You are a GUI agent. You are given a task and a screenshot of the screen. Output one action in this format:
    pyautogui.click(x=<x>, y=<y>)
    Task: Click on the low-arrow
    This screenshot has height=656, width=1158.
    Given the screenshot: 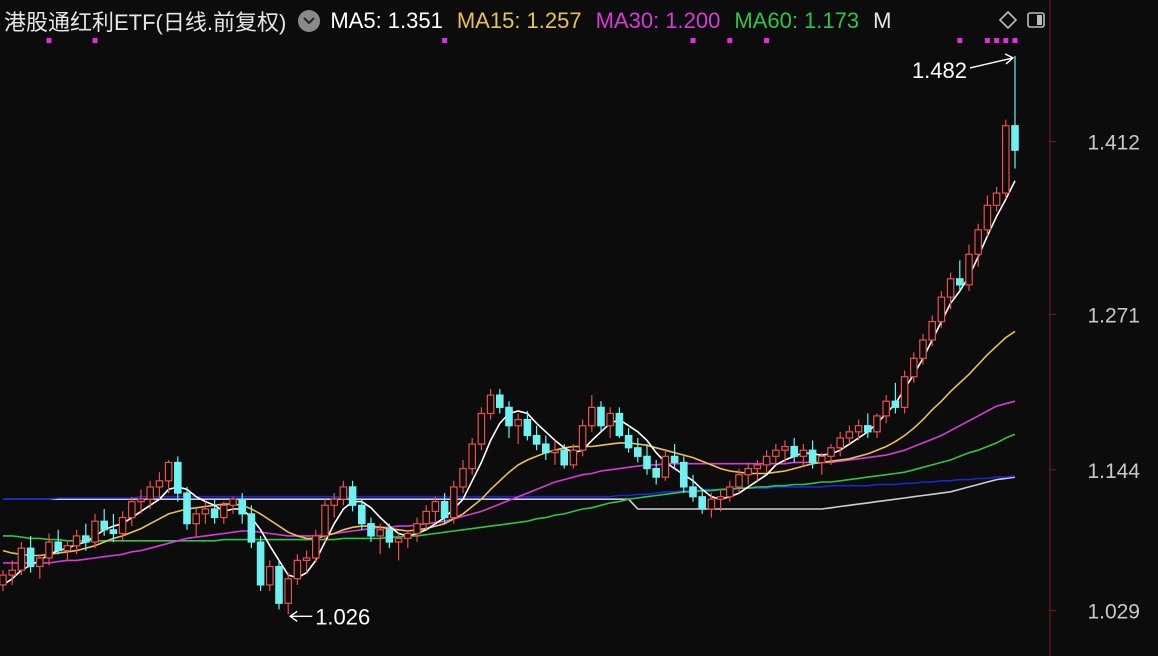 What is the action you would take?
    pyautogui.click(x=300, y=616)
    